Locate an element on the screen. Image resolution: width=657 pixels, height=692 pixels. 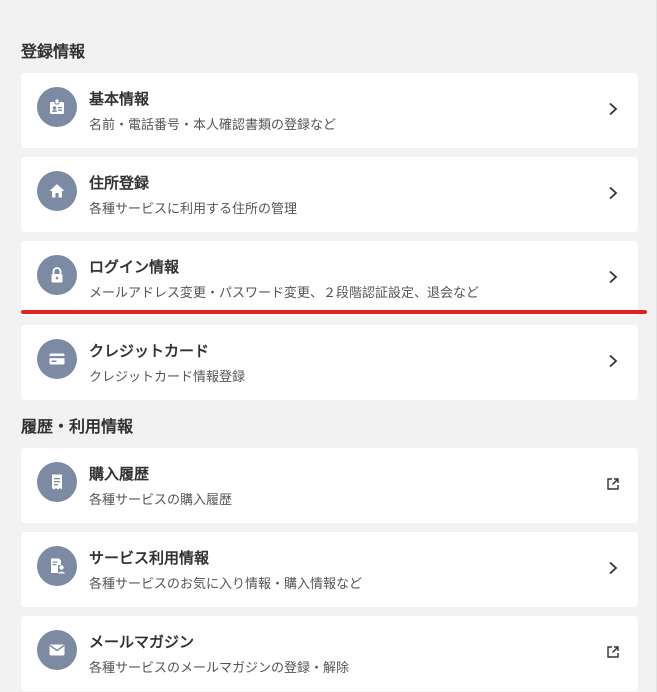
menu-item-basic-info: 基本情報 名前・電話番号・本人確認書類の登録など is located at coordinates (329, 110).